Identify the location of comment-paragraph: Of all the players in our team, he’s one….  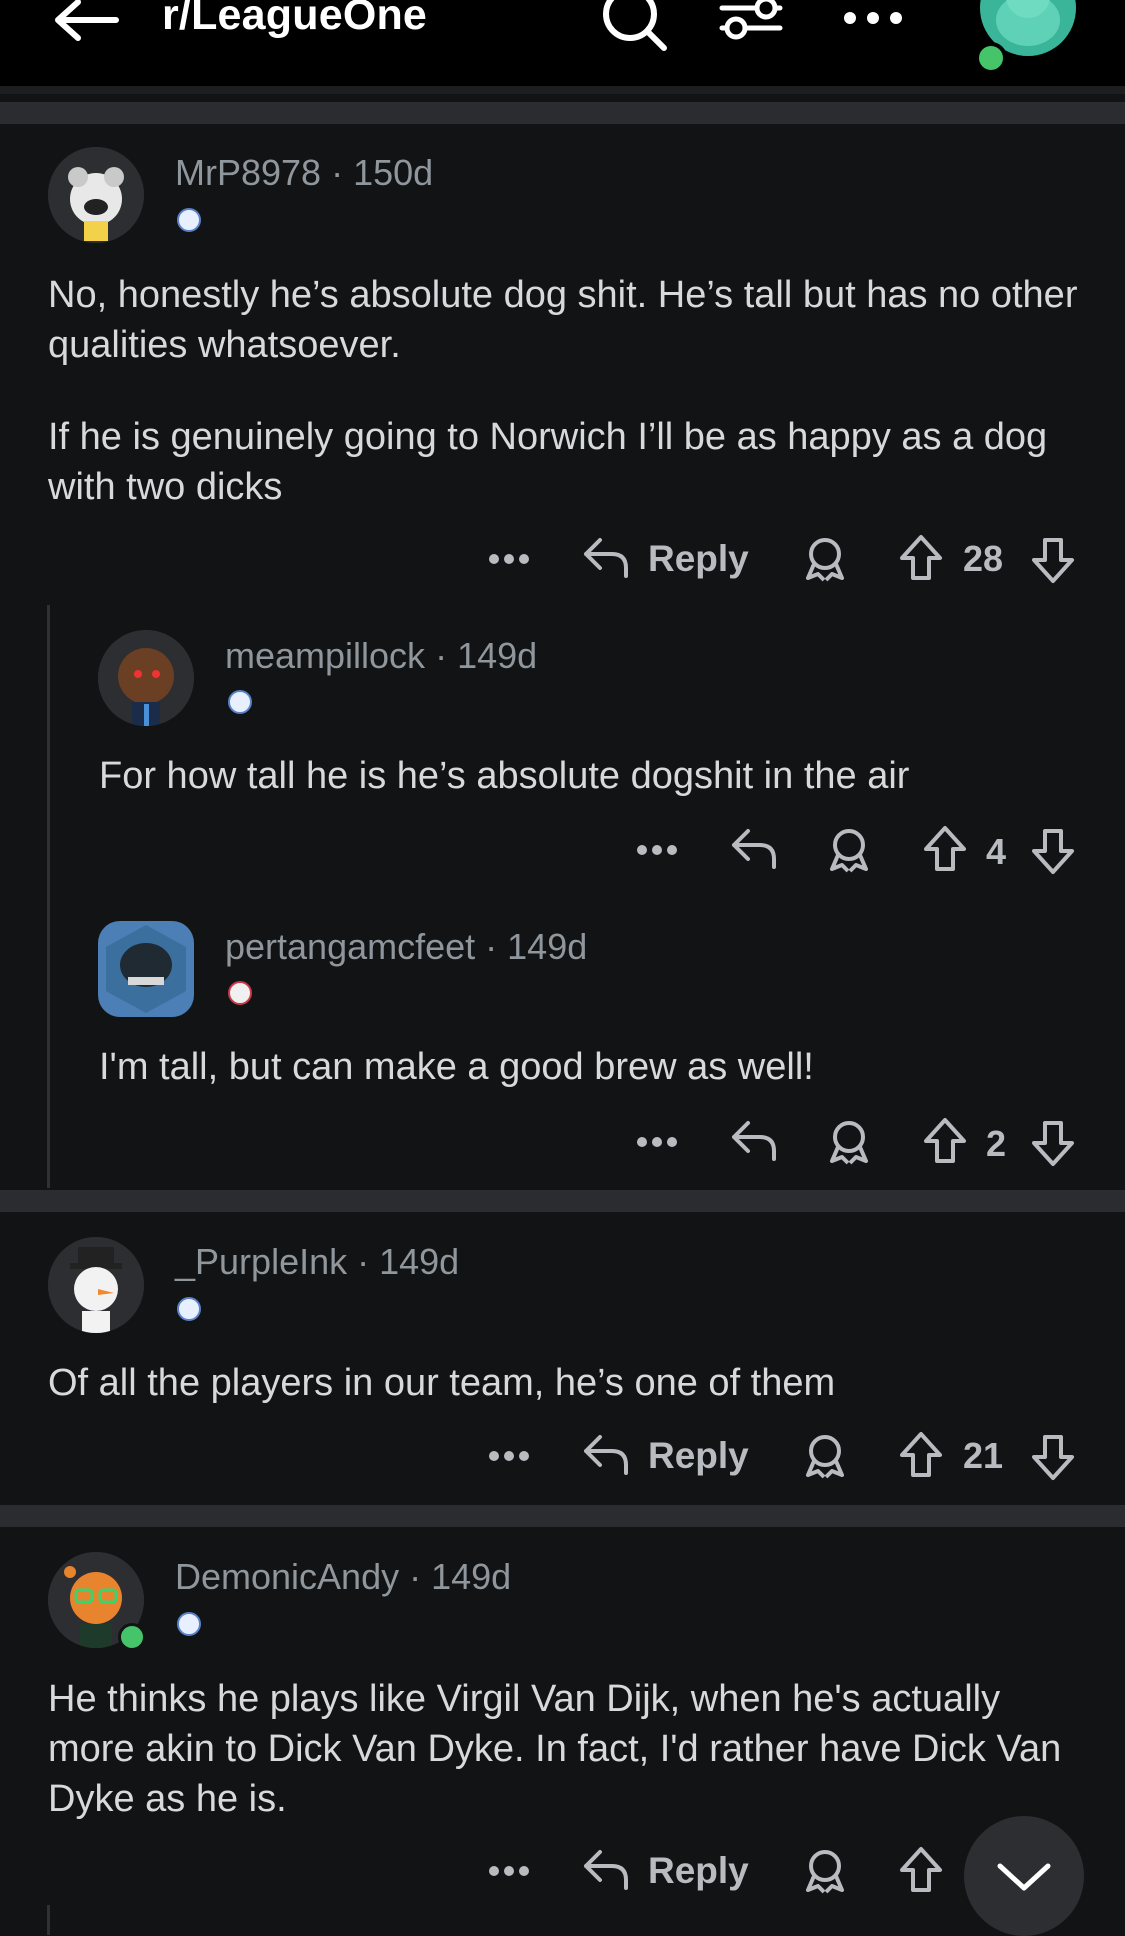
(442, 1383).